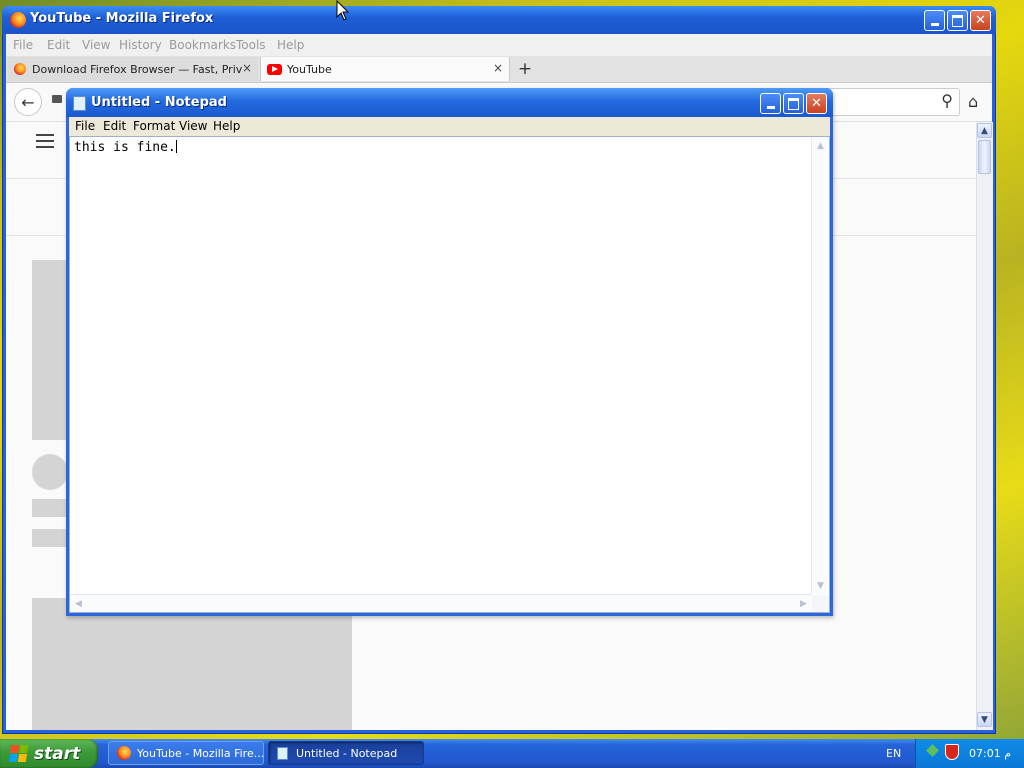 Image resolution: width=1024 pixels, height=768 pixels. I want to click on notepad-menu-edit: Edit, so click(114, 126).